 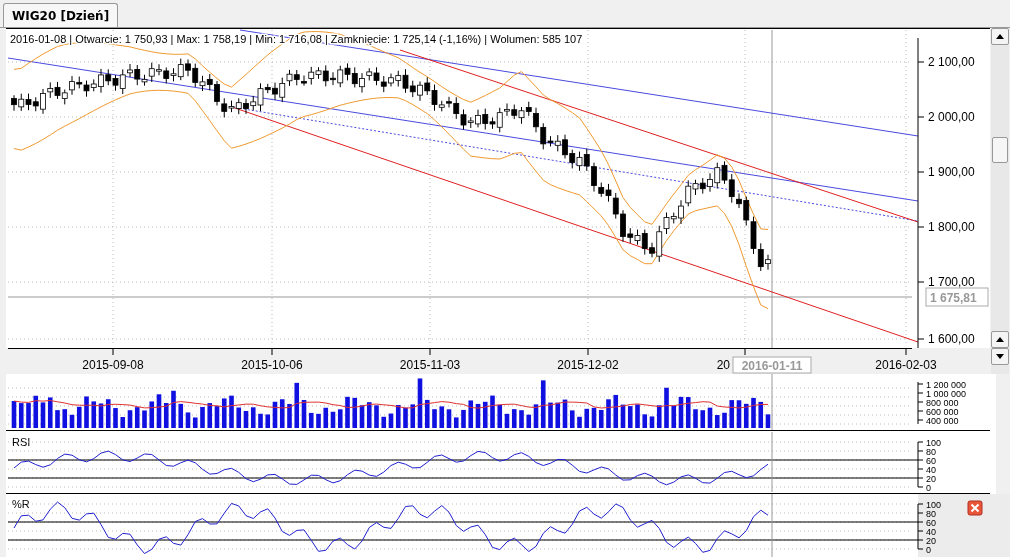 I want to click on price-axis-label: 2 100,00, so click(x=951, y=62).